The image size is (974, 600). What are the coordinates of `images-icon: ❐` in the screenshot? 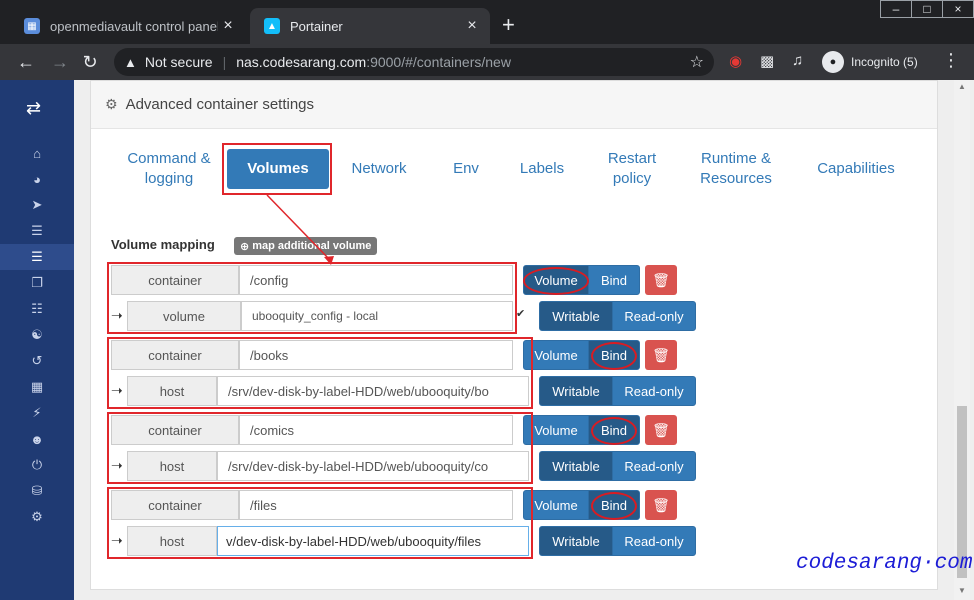 It's located at (37, 283).